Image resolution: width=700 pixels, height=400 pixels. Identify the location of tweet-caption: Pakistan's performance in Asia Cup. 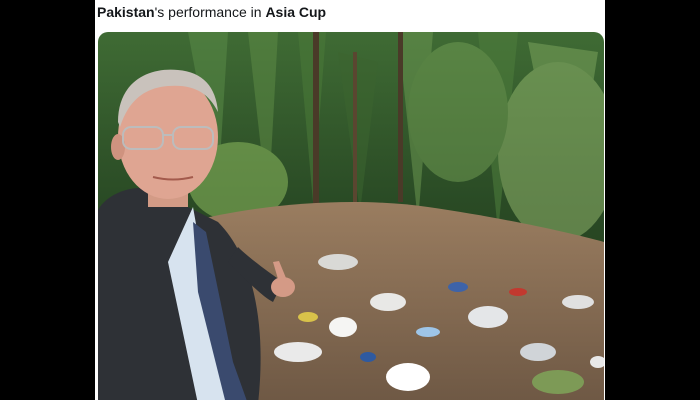
(349, 12).